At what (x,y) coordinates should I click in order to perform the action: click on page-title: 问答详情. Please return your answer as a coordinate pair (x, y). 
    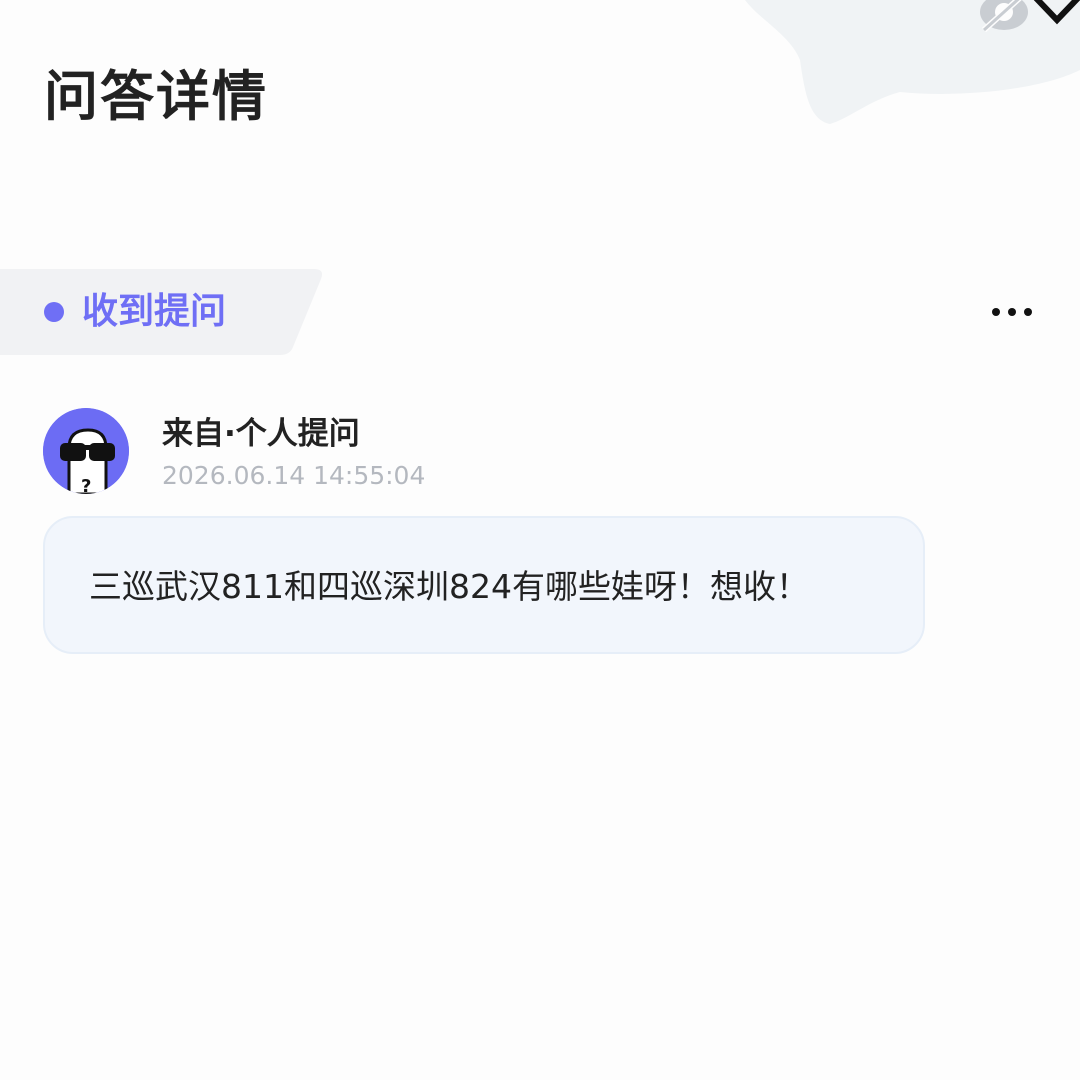
    Looking at the image, I should click on (156, 96).